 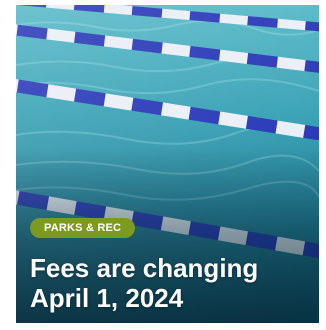 I want to click on headline-line-2: April 1, 2024, so click(x=107, y=298).